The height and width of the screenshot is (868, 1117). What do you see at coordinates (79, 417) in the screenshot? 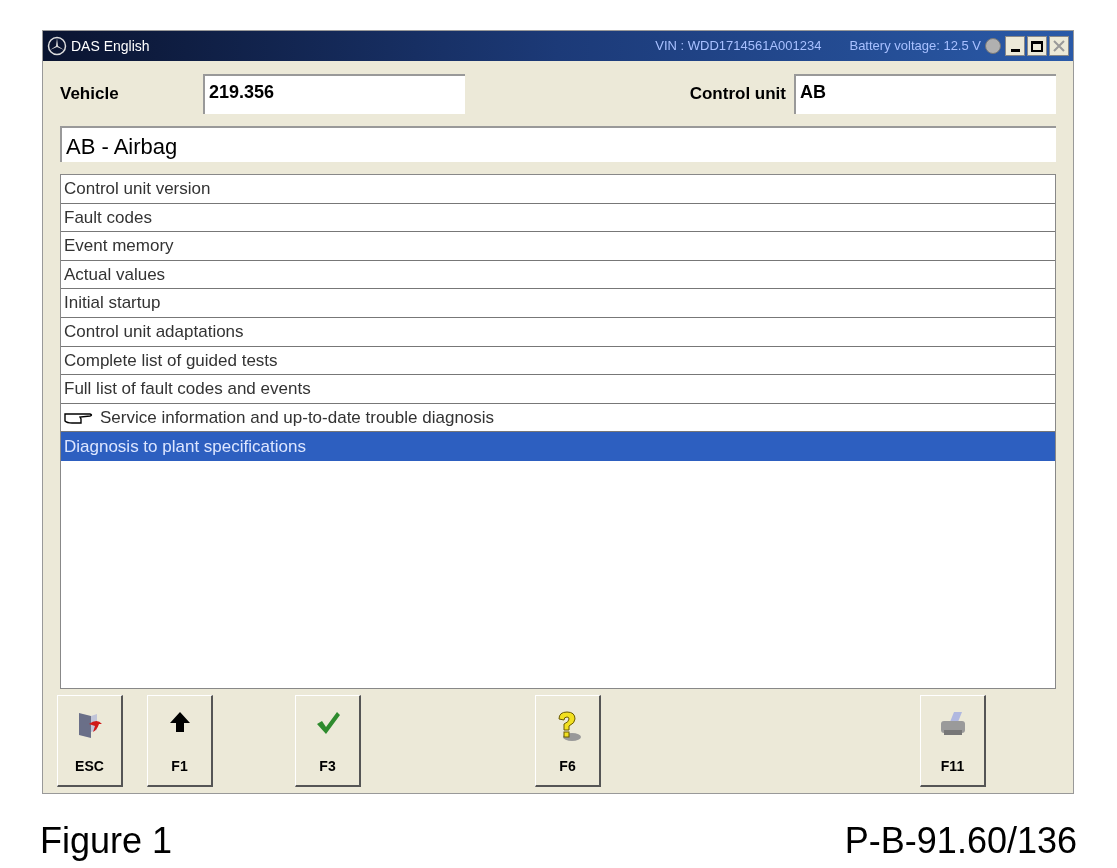
I see `pointing-hand-icon` at bounding box center [79, 417].